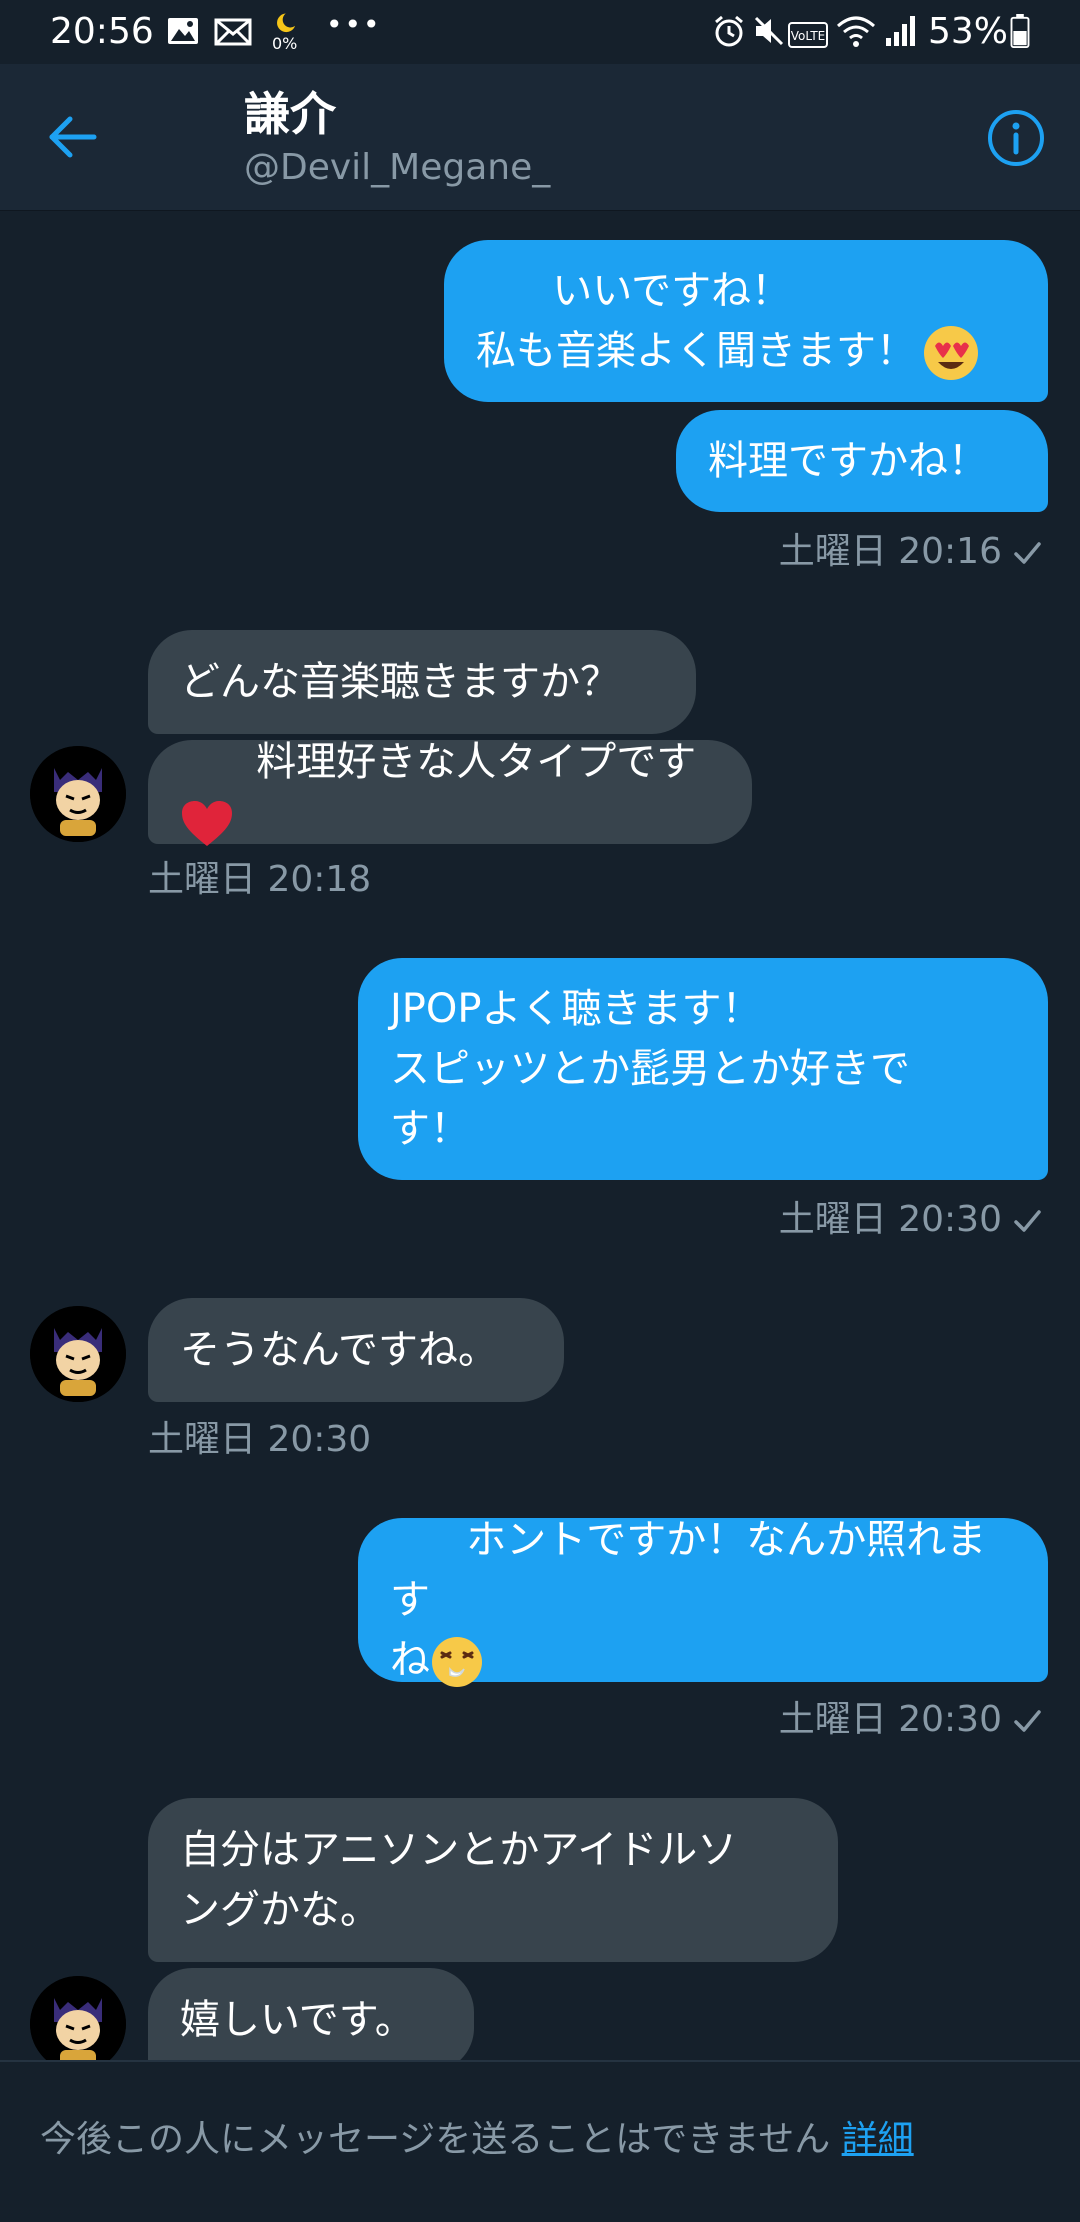  I want to click on dm-unavailable-footer: 今後この人にメッセージを送ることはできません 詳細, so click(540, 2141).